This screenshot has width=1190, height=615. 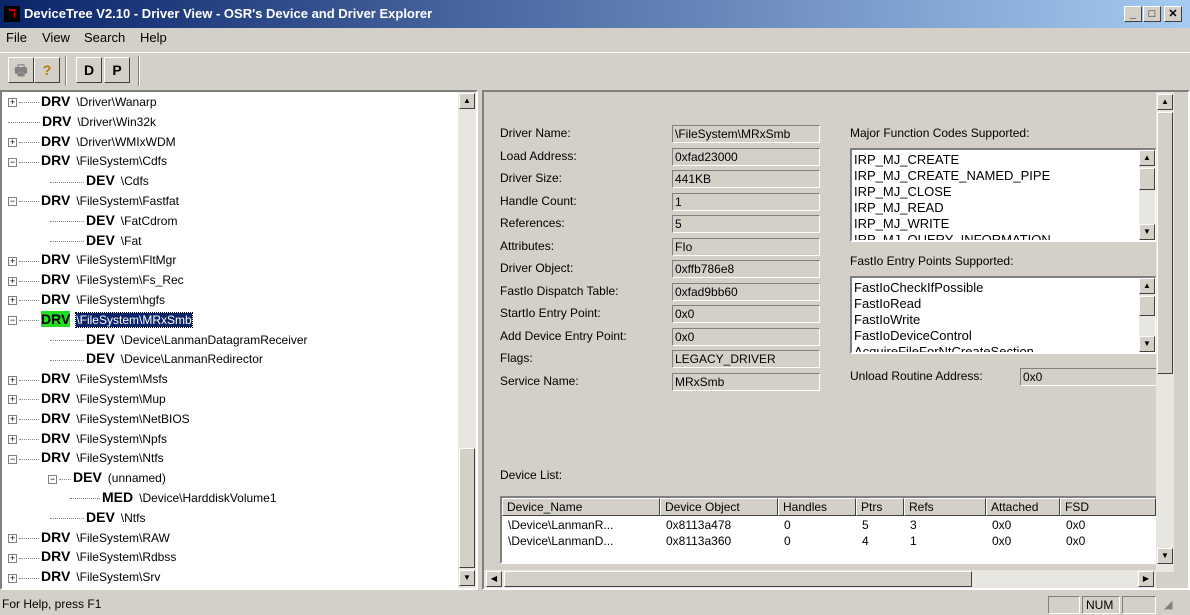 I want to click on tree-node: + DRV \FileSystem\Srv, so click(x=84, y=576).